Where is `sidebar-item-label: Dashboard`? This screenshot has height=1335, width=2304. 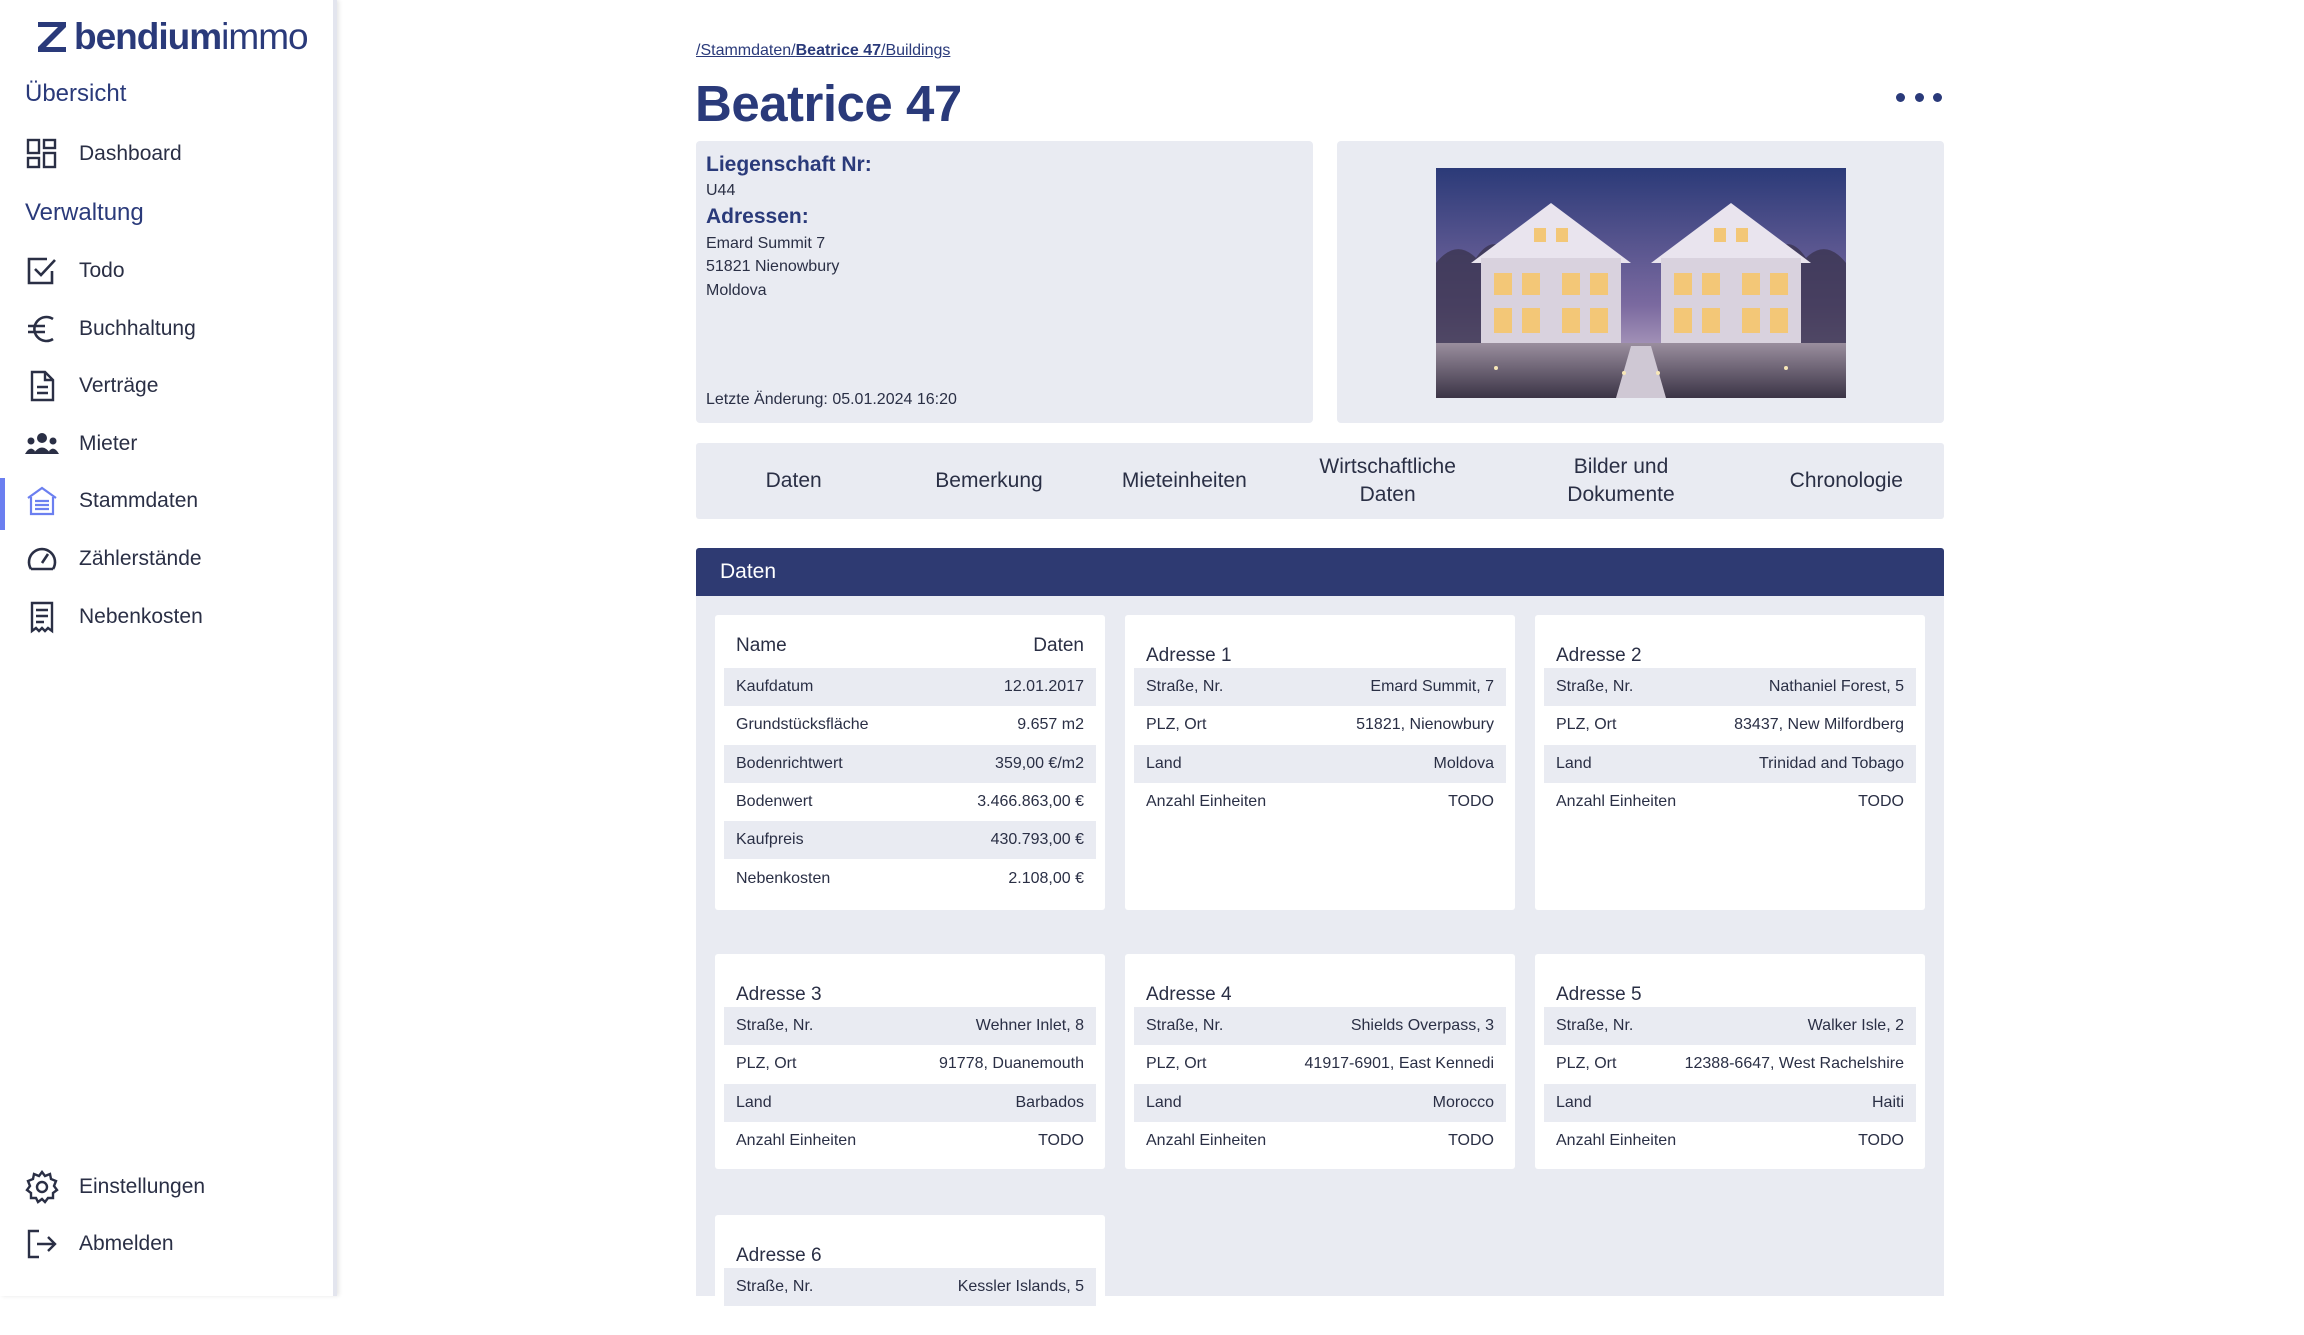
sidebar-item-label: Dashboard is located at coordinates (130, 153).